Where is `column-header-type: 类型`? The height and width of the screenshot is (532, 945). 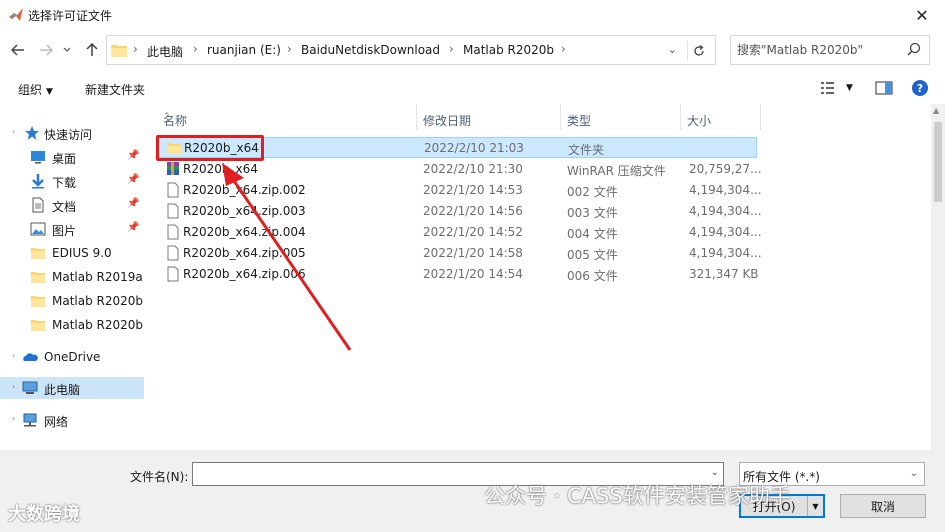
column-header-type: 类型 is located at coordinates (621, 117).